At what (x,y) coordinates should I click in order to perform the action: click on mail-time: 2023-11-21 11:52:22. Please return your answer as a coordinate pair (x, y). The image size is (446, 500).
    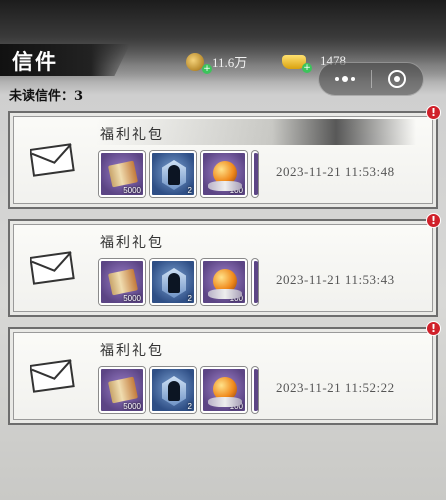
    Looking at the image, I should click on (335, 387).